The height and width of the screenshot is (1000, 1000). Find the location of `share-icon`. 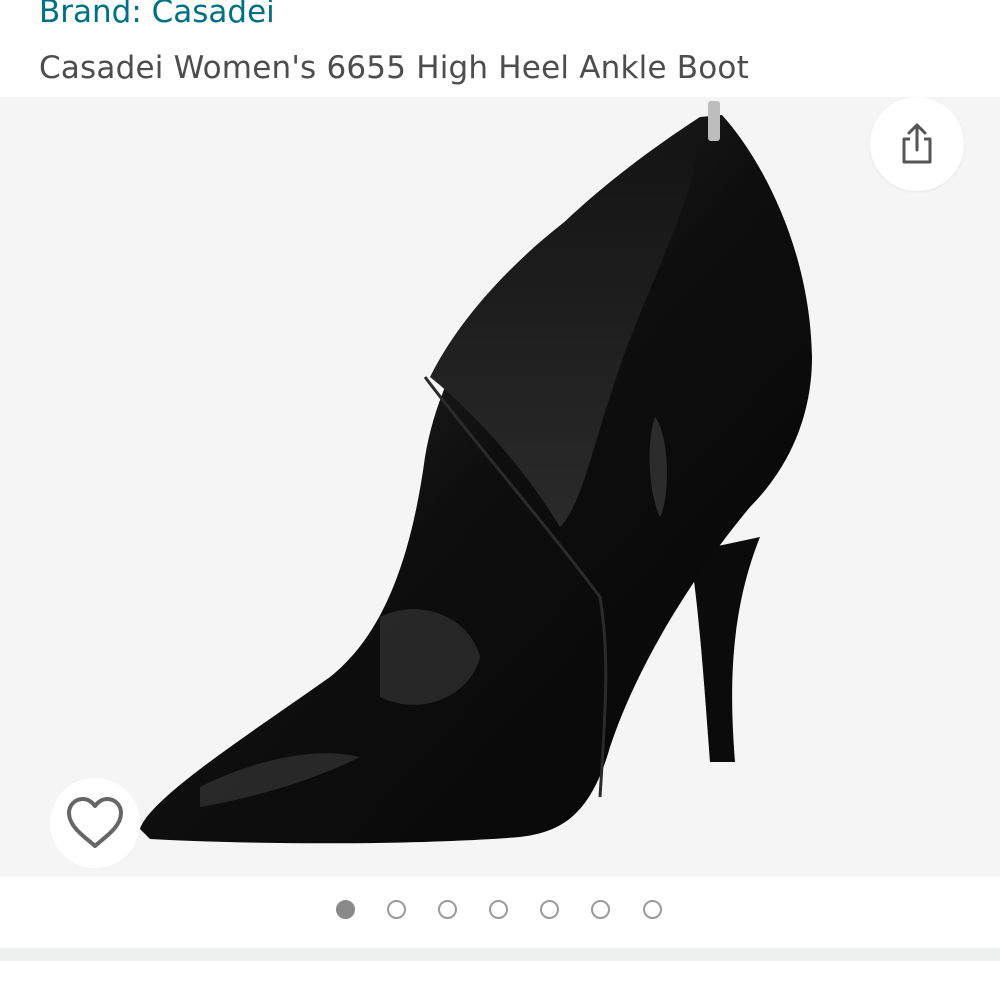

share-icon is located at coordinates (917, 143).